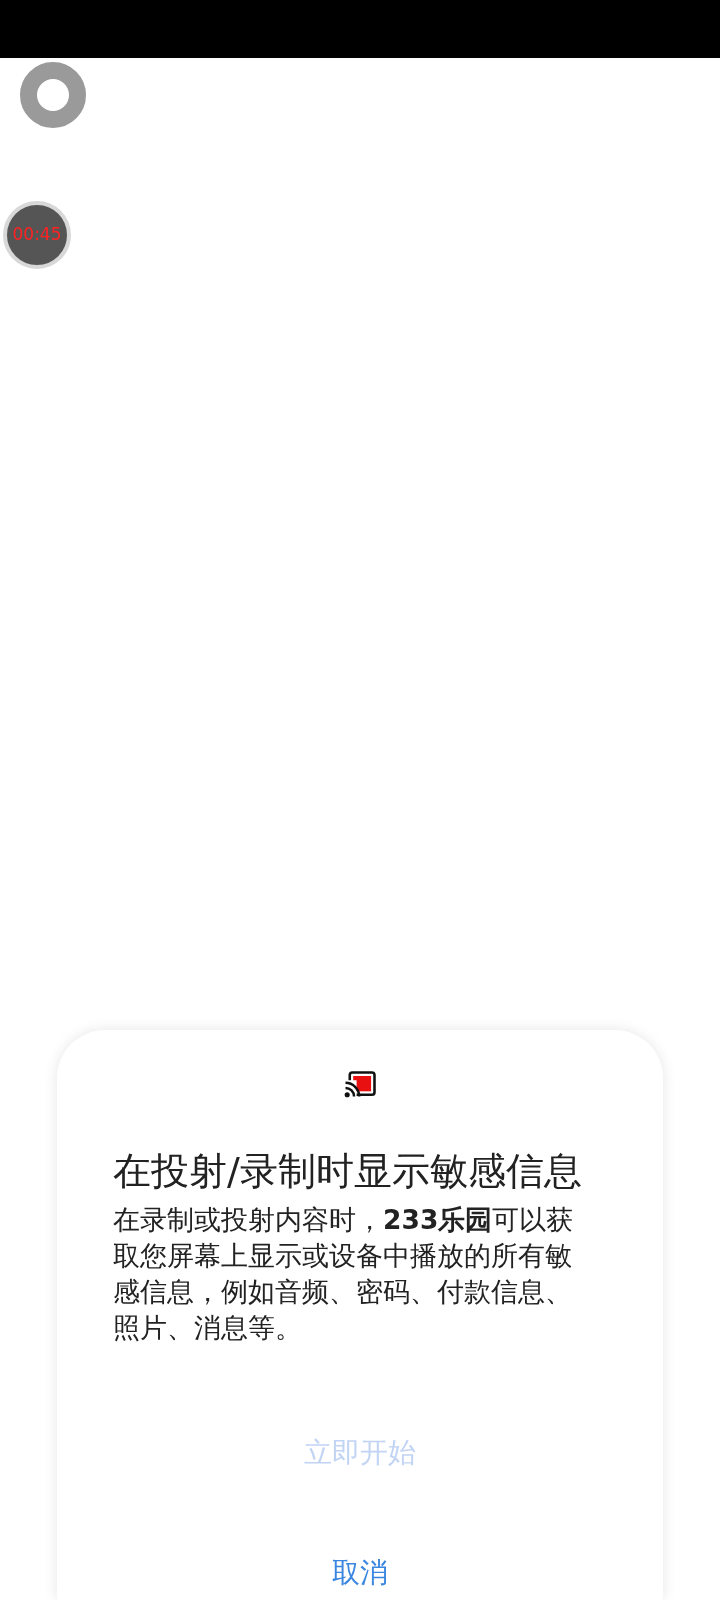 Image resolution: width=720 pixels, height=1600 pixels. I want to click on dialog-title: 在投射/录制时显示敏感信息, so click(348, 1171).